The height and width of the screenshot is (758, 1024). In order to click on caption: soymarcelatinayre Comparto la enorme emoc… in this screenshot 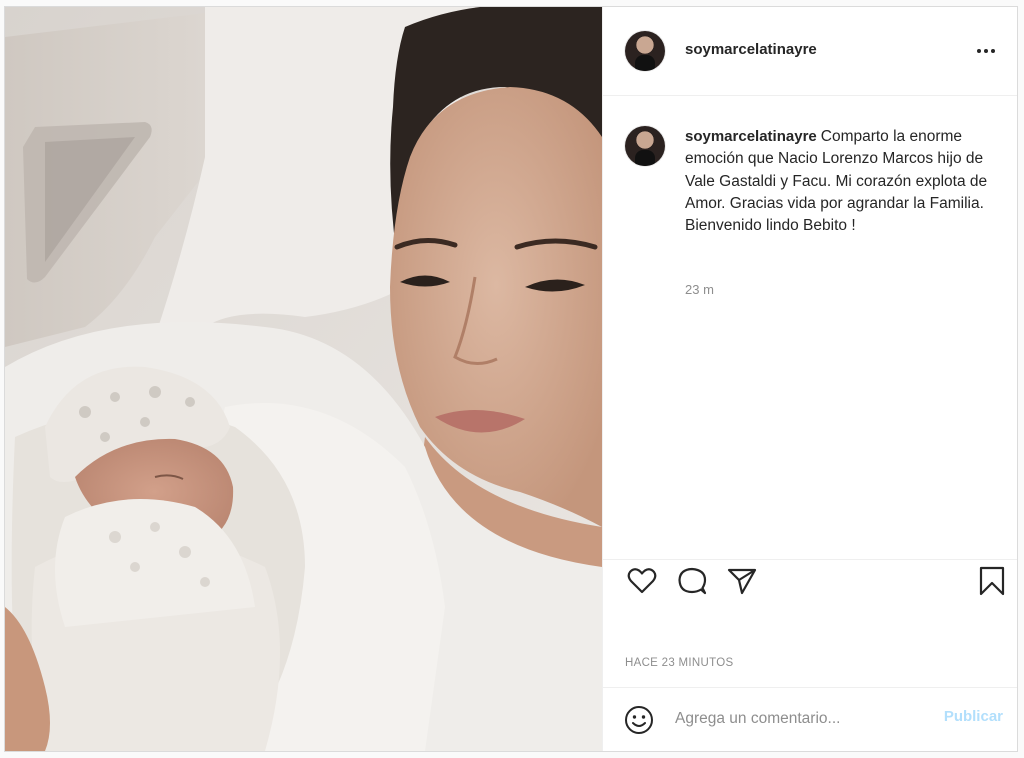, I will do `click(840, 181)`.